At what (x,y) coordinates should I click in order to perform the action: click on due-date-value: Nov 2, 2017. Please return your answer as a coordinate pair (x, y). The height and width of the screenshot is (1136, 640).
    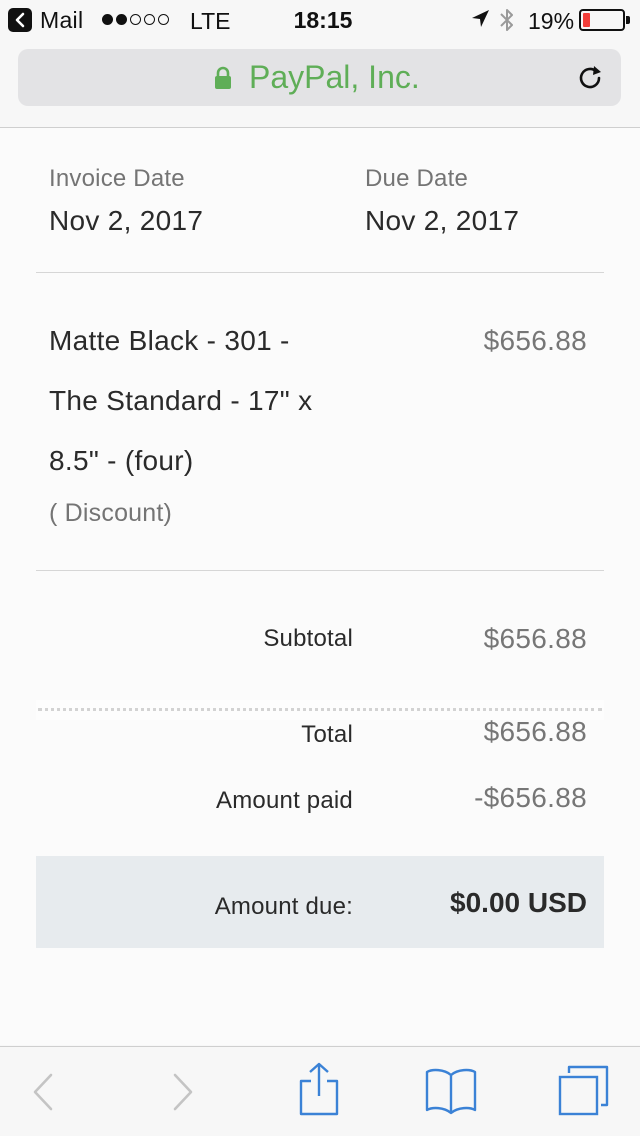
    Looking at the image, I should click on (442, 220).